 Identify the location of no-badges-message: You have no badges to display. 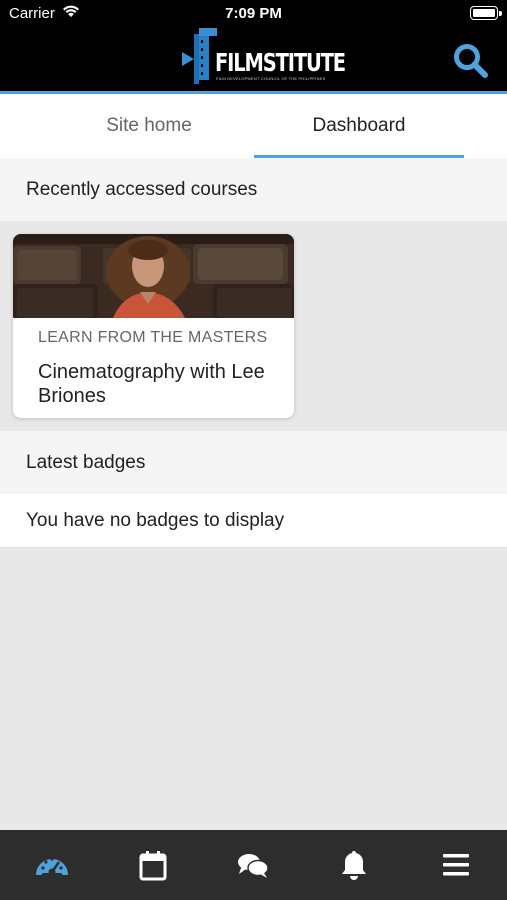
(253, 521).